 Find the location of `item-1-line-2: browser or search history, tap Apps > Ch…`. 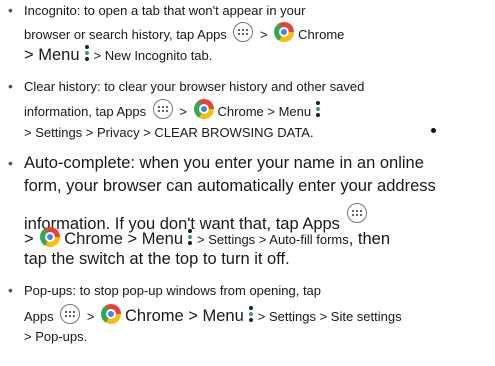

item-1-line-2: browser or search history, tap Apps > Ch… is located at coordinates (184, 33).